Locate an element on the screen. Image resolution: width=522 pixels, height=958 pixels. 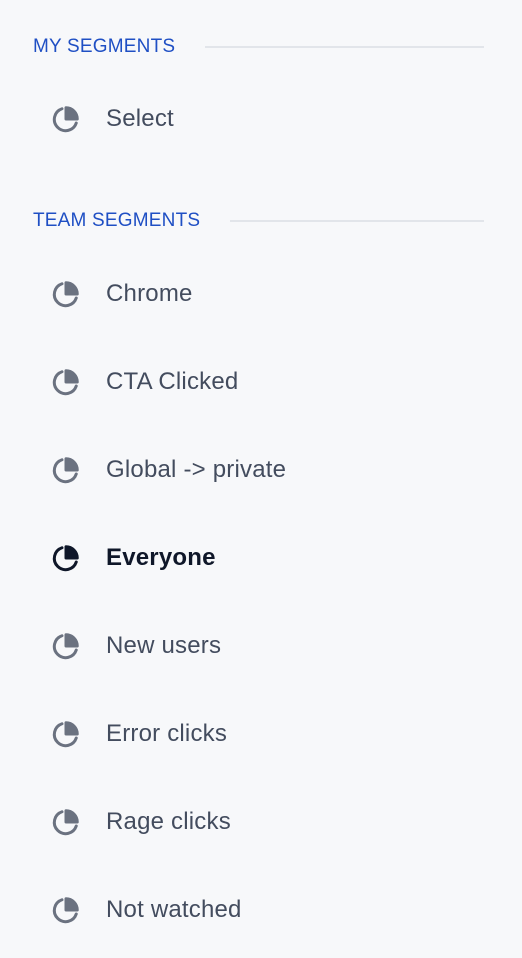
segment-item-cta-clicked: CTA Clicked is located at coordinates (258, 382).